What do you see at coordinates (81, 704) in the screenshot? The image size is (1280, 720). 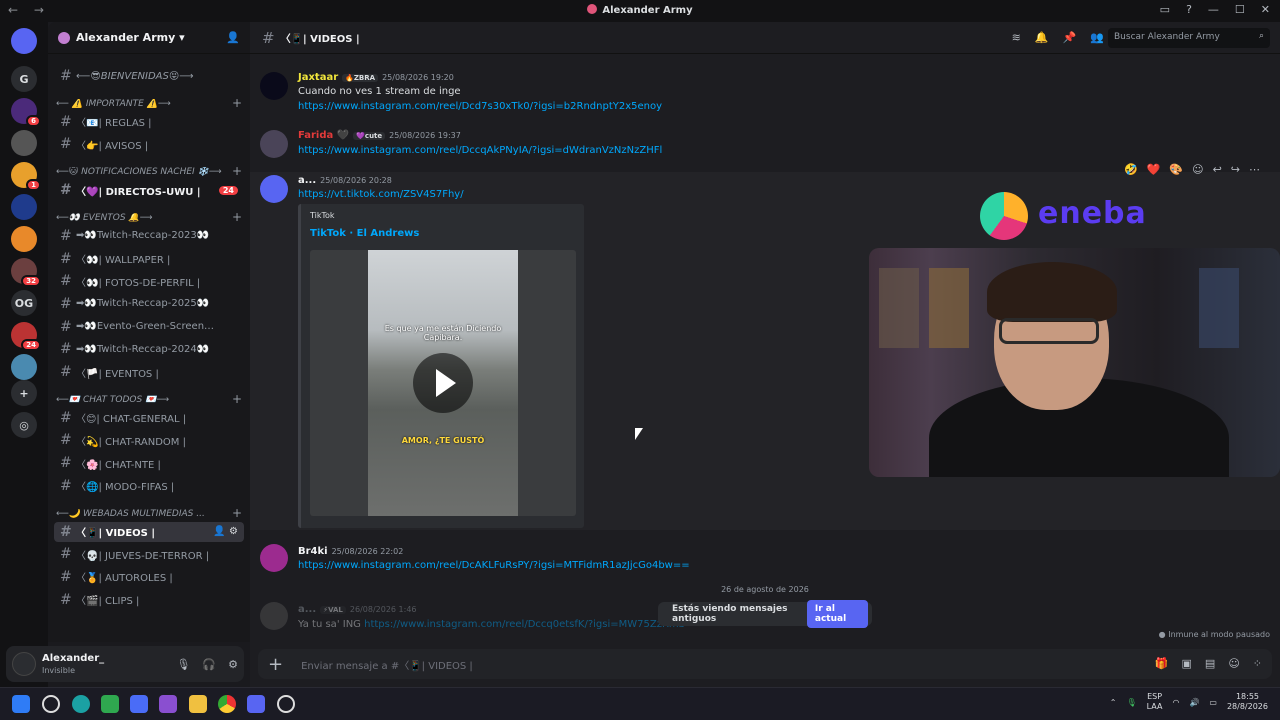 I see `edge-icon` at bounding box center [81, 704].